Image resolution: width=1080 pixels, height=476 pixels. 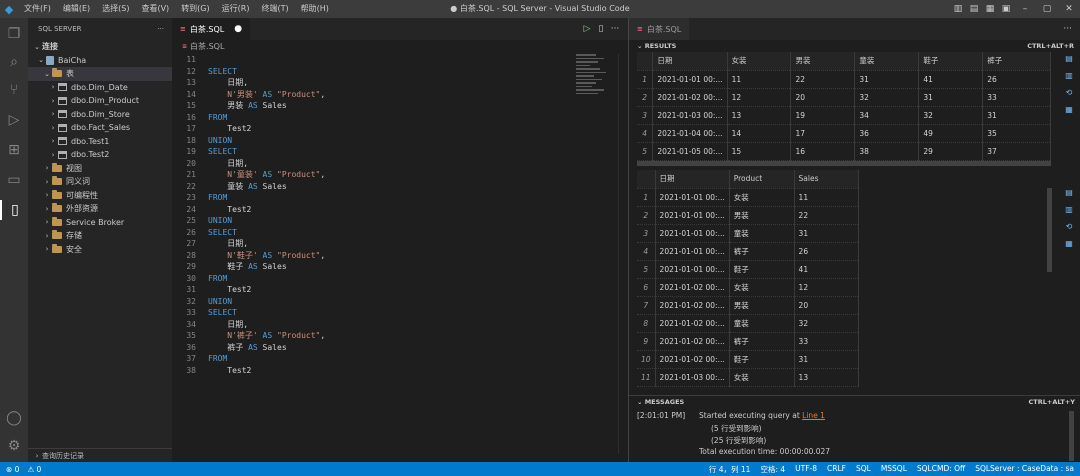 What do you see at coordinates (400, 95) in the screenshot?
I see `code-line: 14 N'男装' AS "Product",` at bounding box center [400, 95].